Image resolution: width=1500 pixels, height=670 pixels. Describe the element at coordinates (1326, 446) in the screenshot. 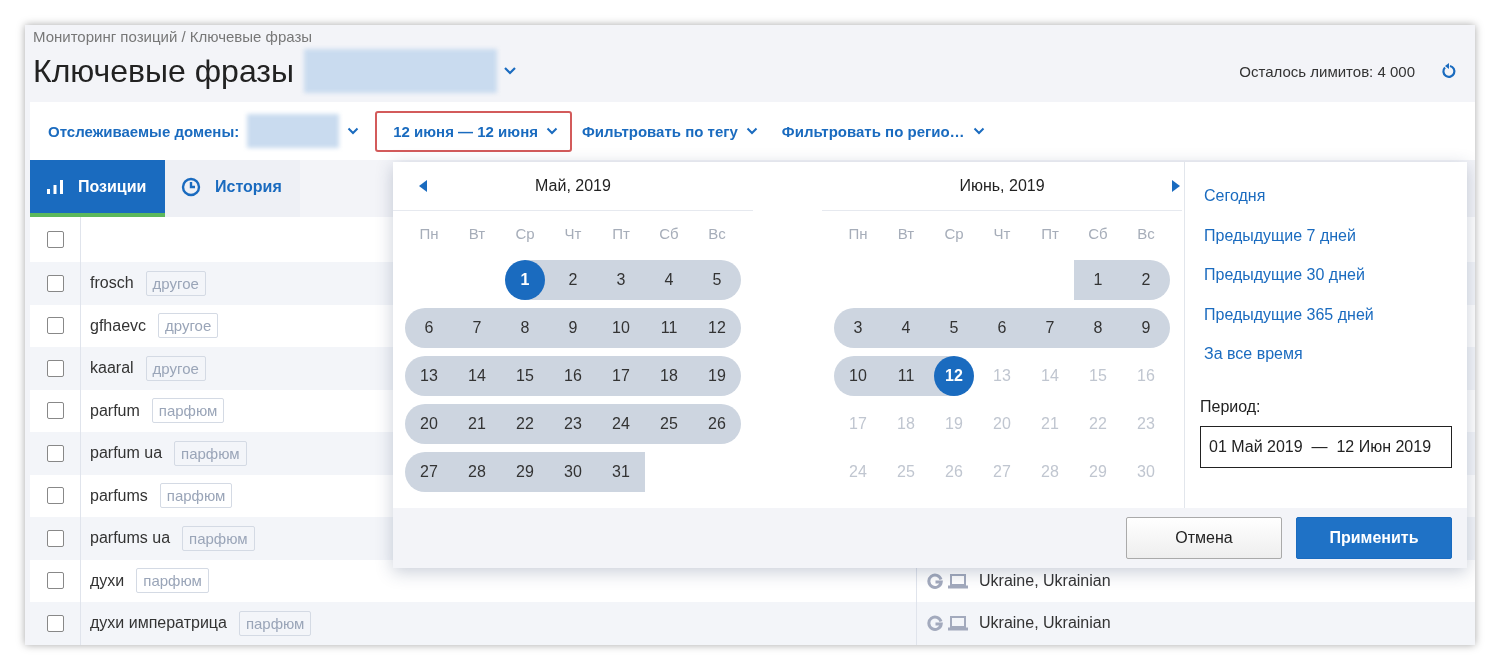

I see `period-field: 01 Май 2019 — 12 Июн 2019` at that location.